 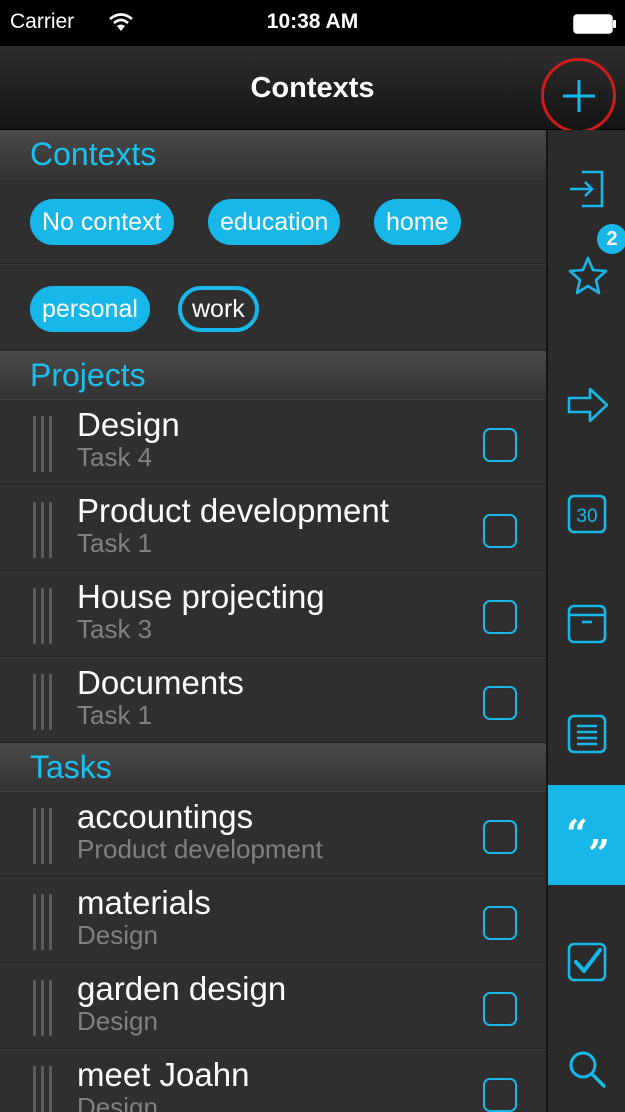 I want to click on quote-icon: “ ”, so click(x=588, y=843).